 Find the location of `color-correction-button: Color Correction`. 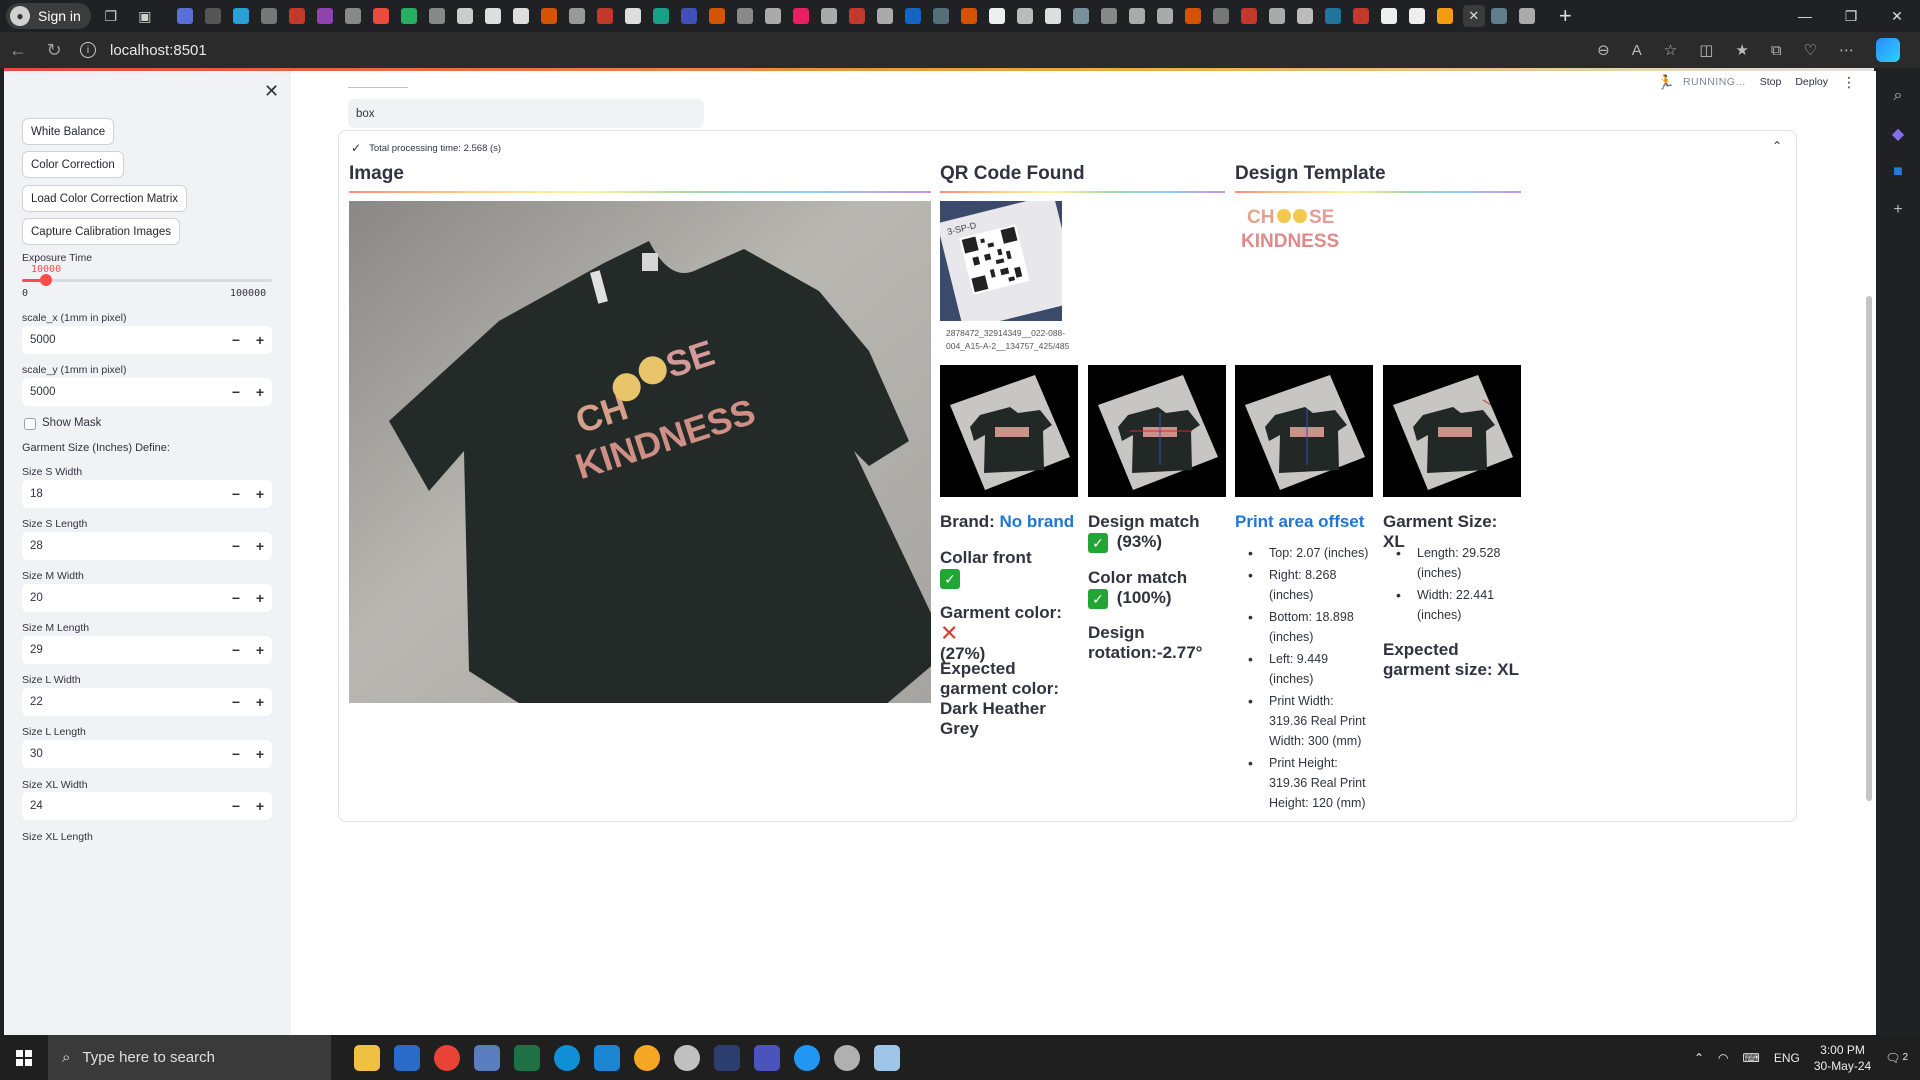

color-correction-button: Color Correction is located at coordinates (73, 164).